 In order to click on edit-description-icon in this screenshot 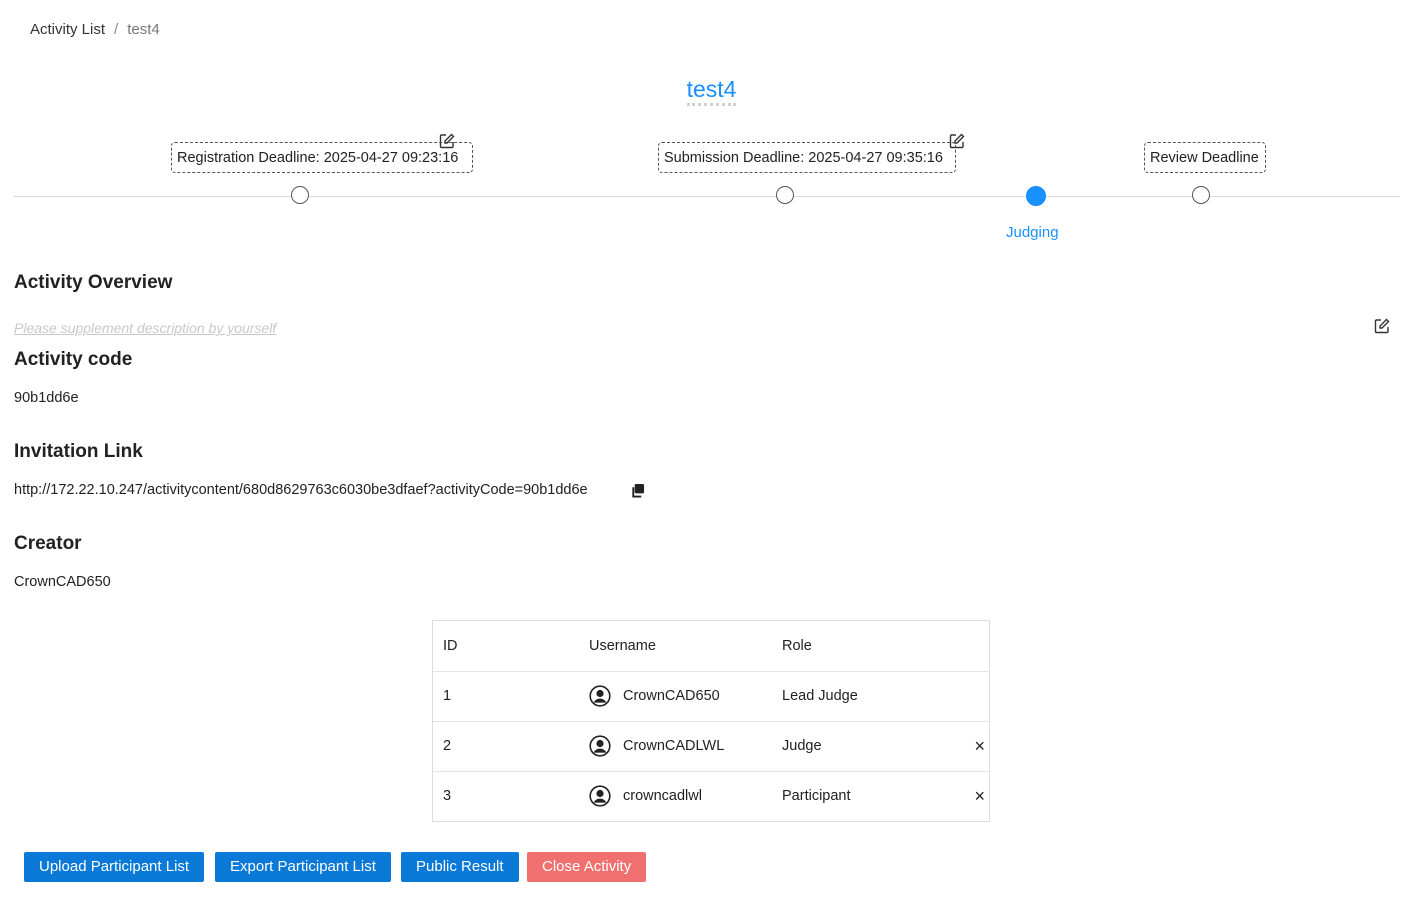, I will do `click(1382, 326)`.